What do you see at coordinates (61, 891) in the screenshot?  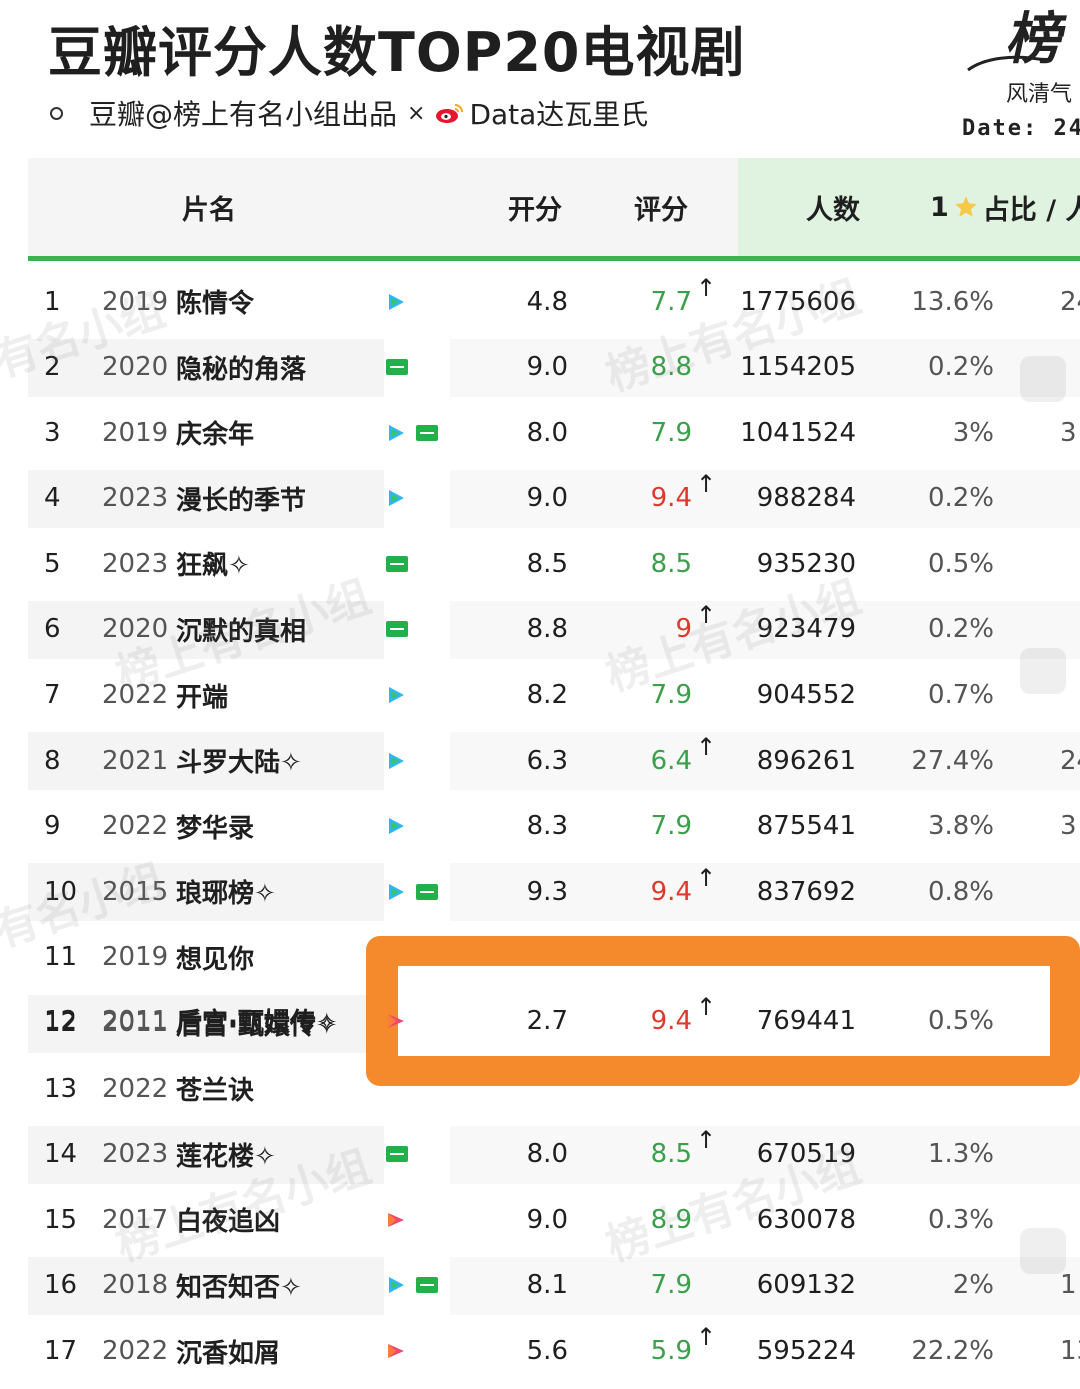 I see `rank-cell: 10` at bounding box center [61, 891].